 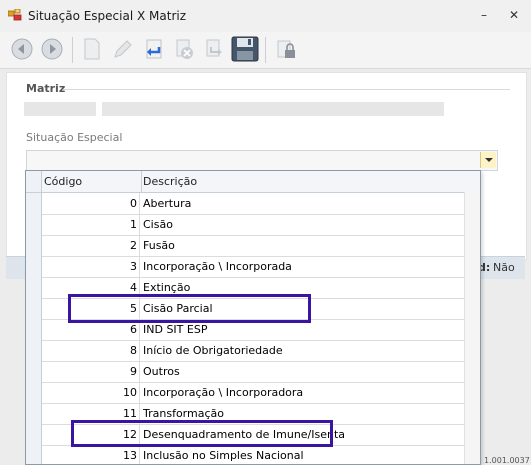 What do you see at coordinates (74, 137) in the screenshot?
I see `situacao-label: Situação Especial` at bounding box center [74, 137].